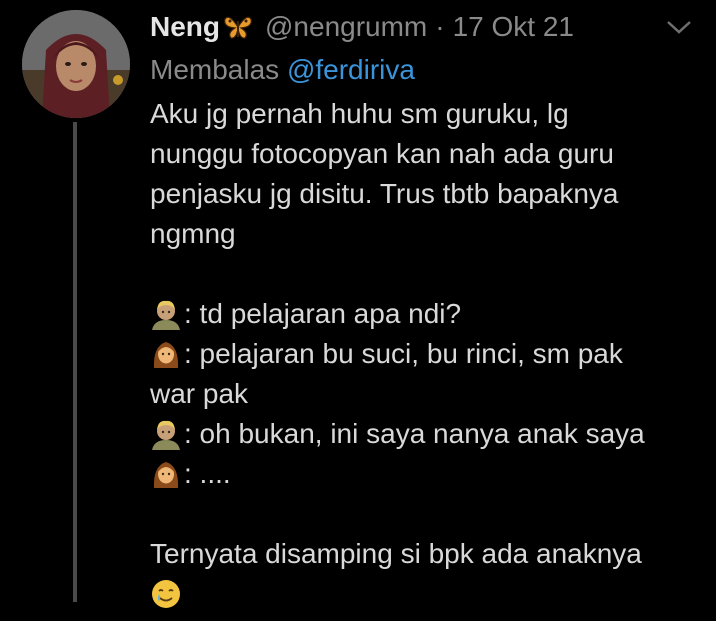 Image resolution: width=716 pixels, height=621 pixels. What do you see at coordinates (396, 553) in the screenshot?
I see `closing-line: Ternyata disamping si bpk ada anaknya` at bounding box center [396, 553].